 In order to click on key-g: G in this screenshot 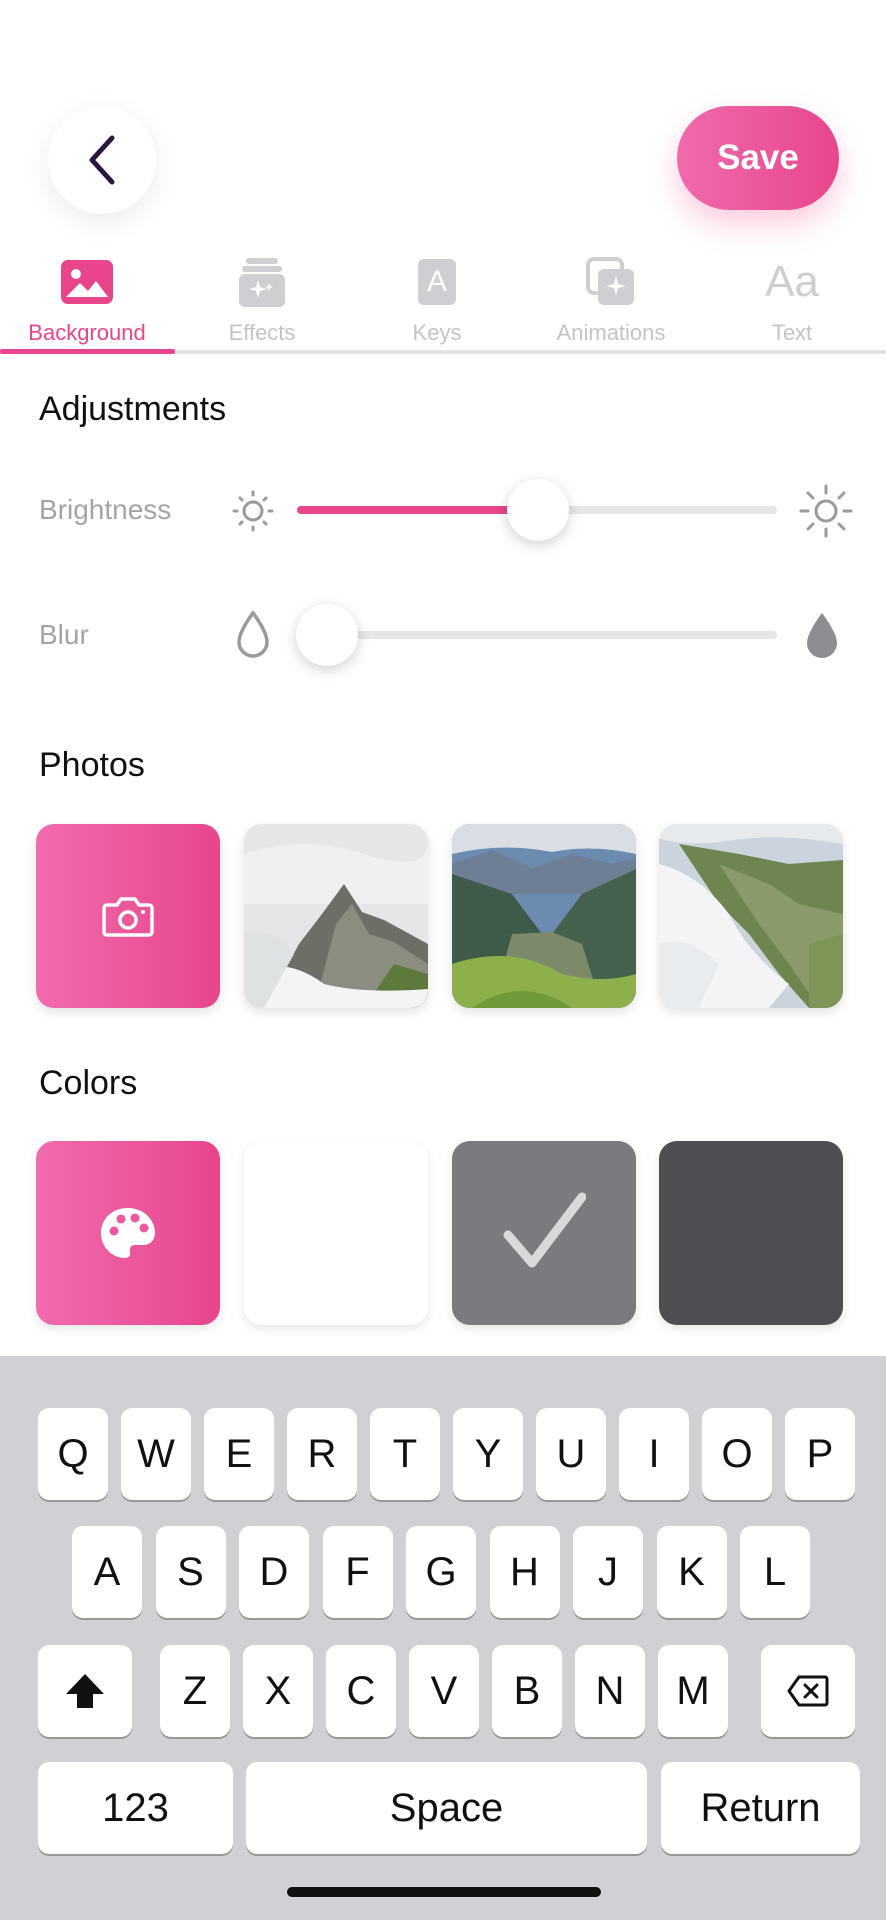, I will do `click(441, 1572)`.